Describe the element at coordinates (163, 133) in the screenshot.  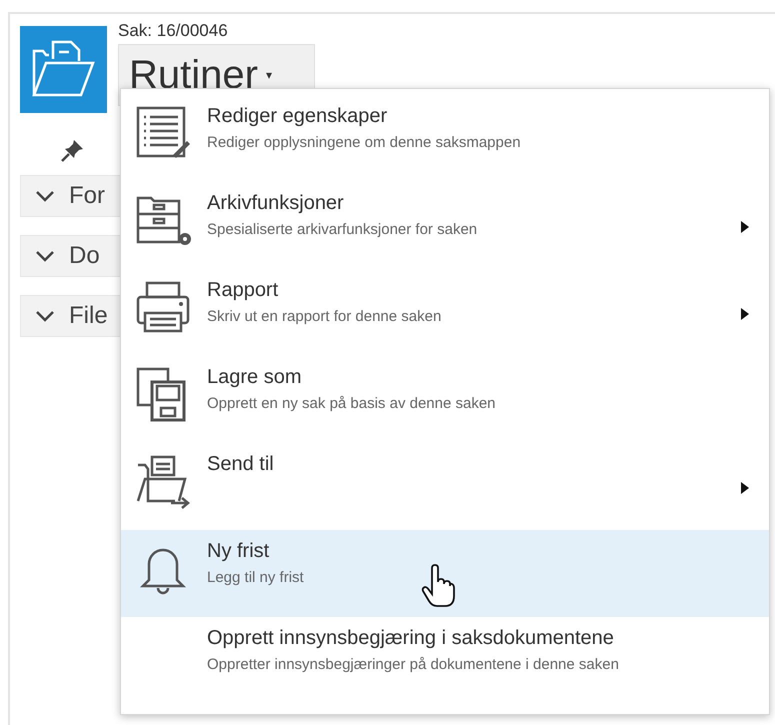
I see `edit-list-icon` at that location.